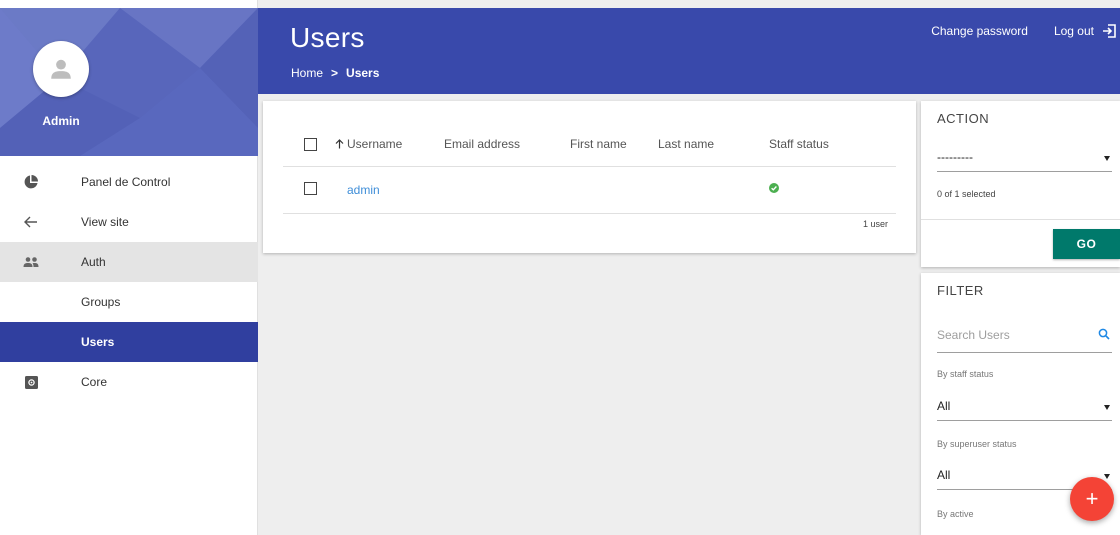 This screenshot has width=1120, height=535. Describe the element at coordinates (1092, 499) in the screenshot. I see `add-user-button: +` at that location.